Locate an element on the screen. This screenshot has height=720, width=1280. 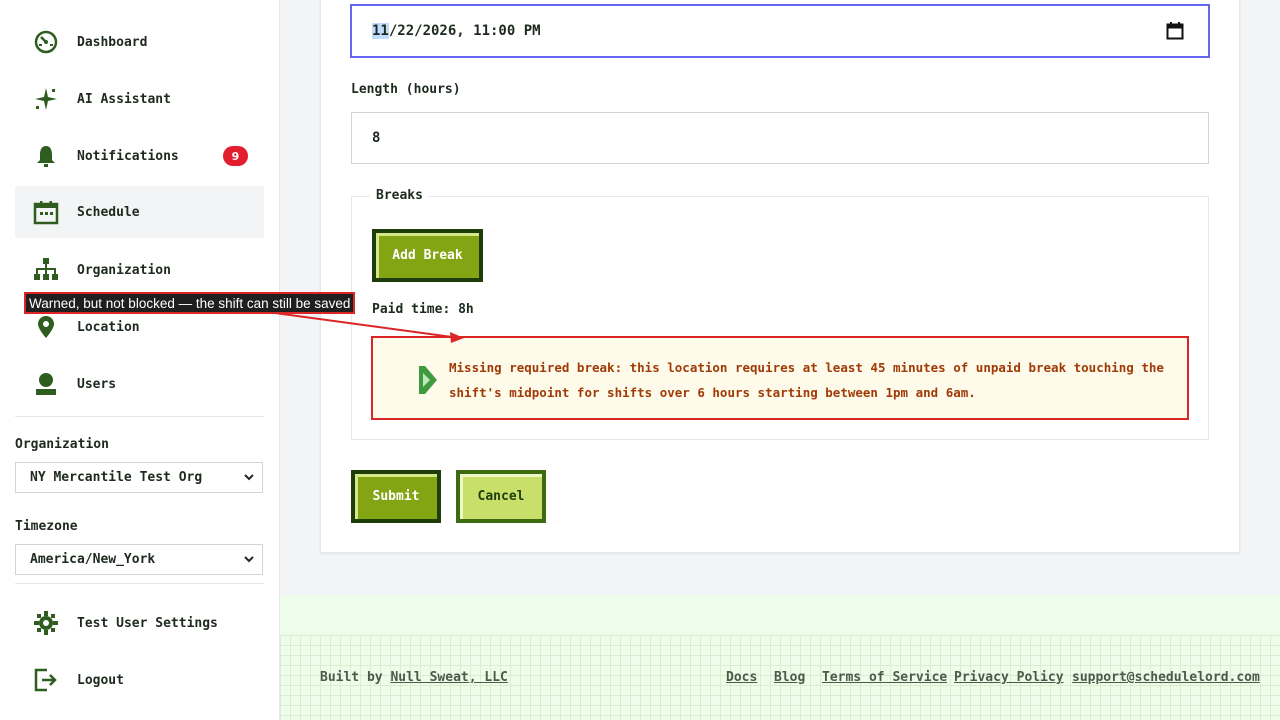
organization-select: NY Mercantile Test Org is located at coordinates (139, 477).